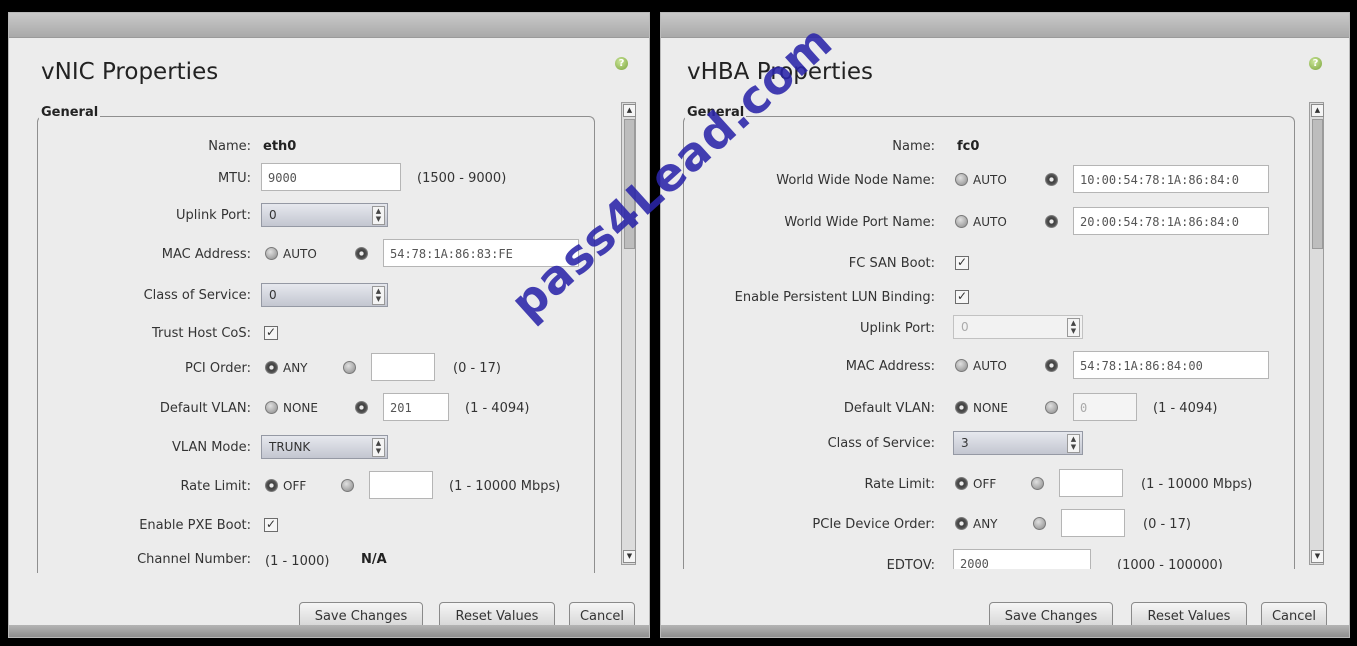 This screenshot has height=646, width=1357. What do you see at coordinates (477, 368) in the screenshot?
I see `pci-order-range: (0 - 17)` at bounding box center [477, 368].